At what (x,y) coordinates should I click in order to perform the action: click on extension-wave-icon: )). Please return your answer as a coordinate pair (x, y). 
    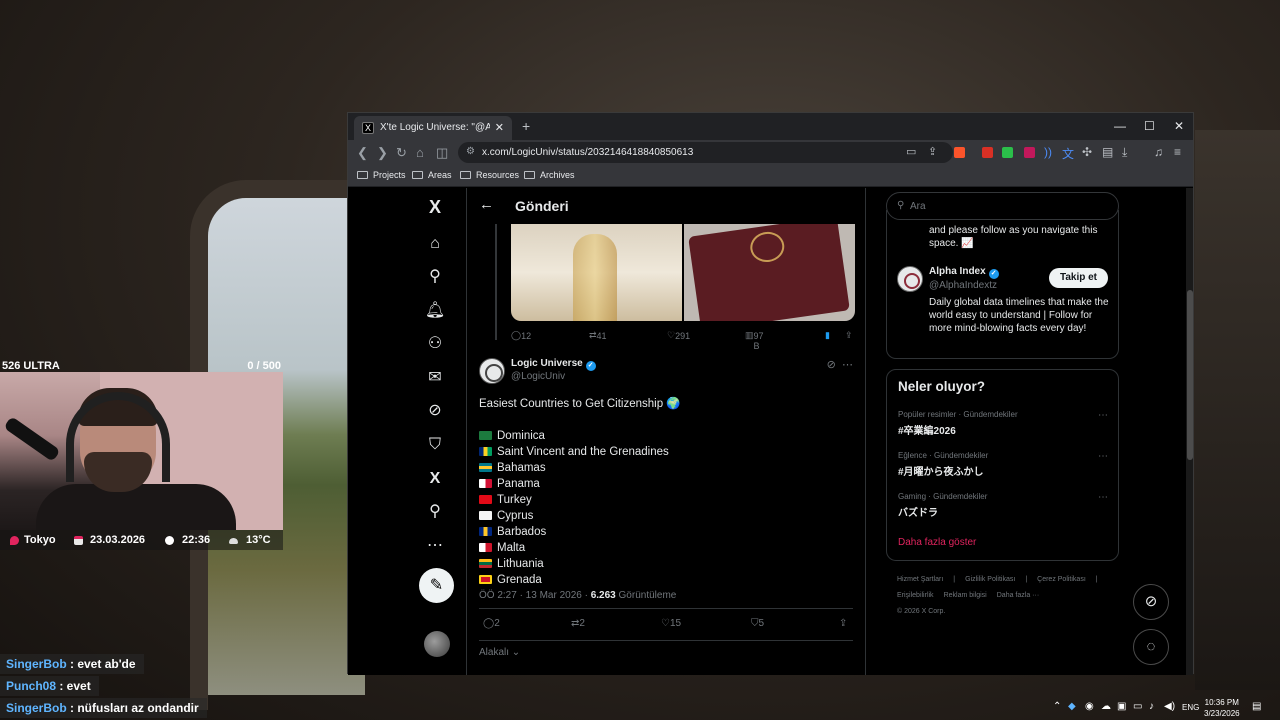
    Looking at the image, I should click on (1048, 152).